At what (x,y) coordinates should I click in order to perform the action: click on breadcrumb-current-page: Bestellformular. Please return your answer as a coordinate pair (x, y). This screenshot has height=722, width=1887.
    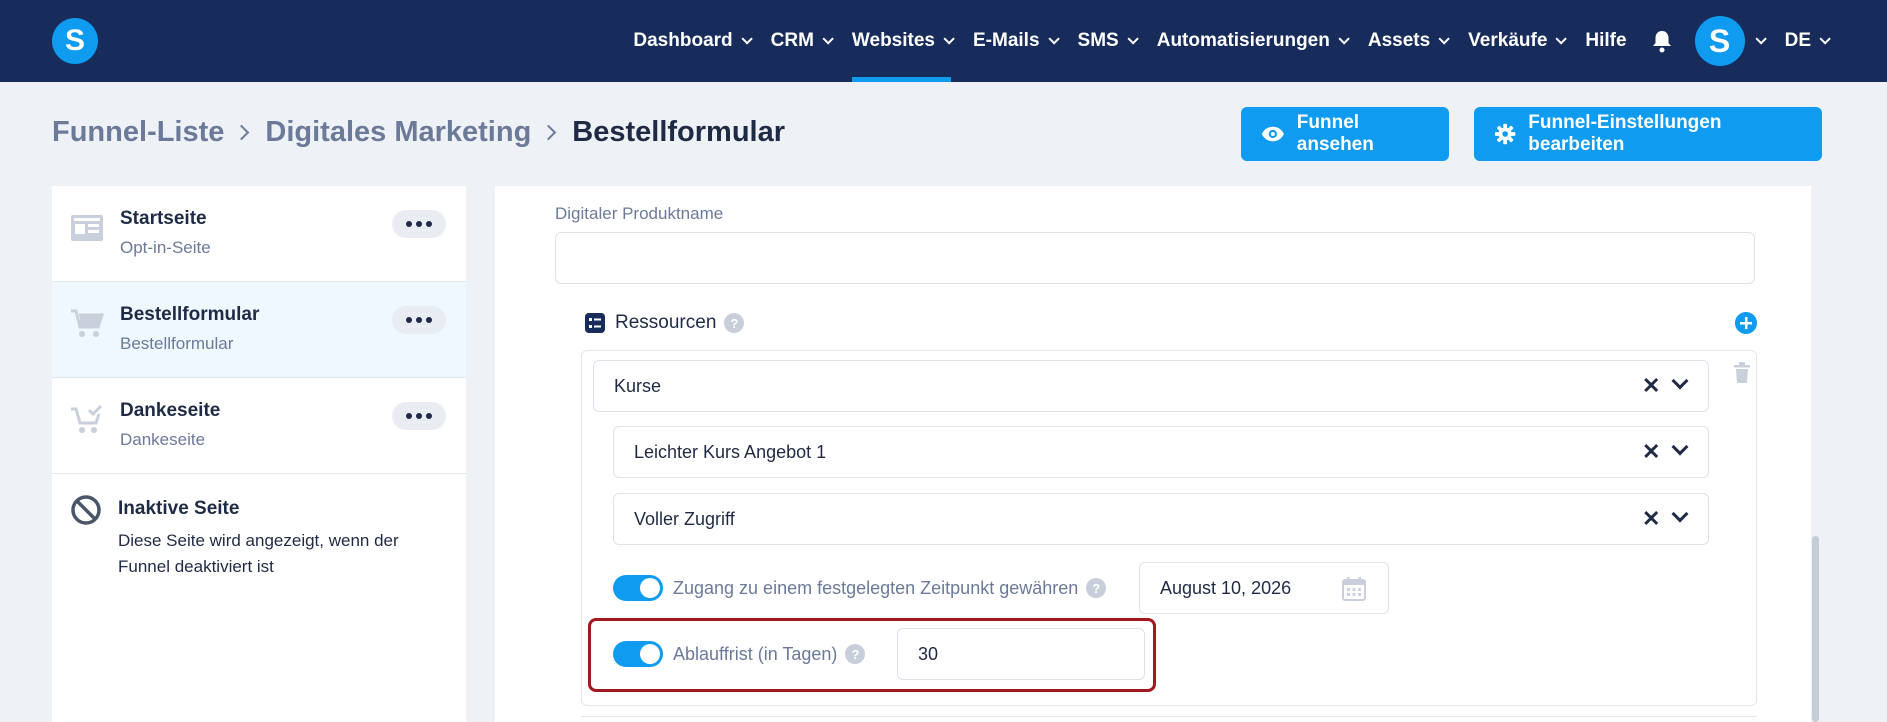
    Looking at the image, I should click on (679, 132).